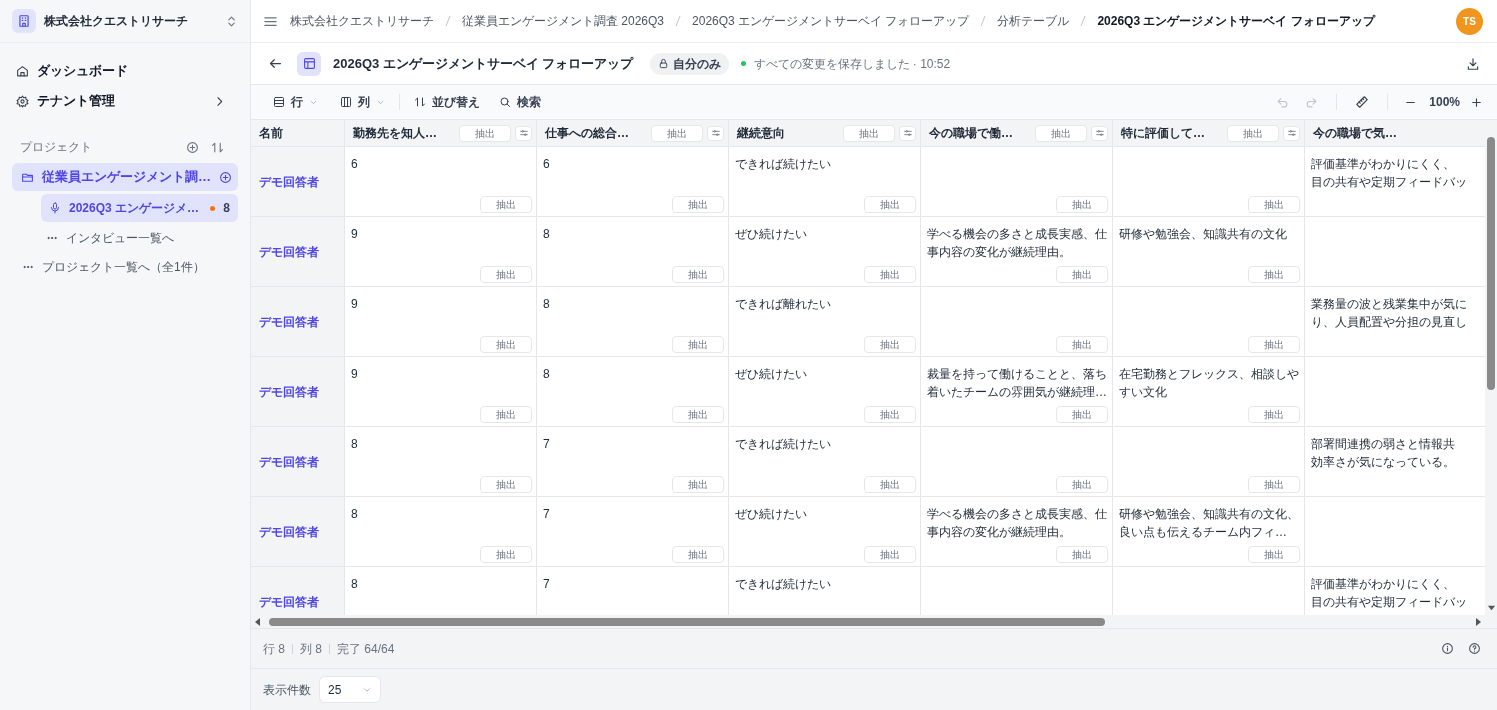 This screenshot has width=1497, height=710. What do you see at coordinates (783, 304) in the screenshot?
I see `table-cell-text: できれば離れたい` at bounding box center [783, 304].